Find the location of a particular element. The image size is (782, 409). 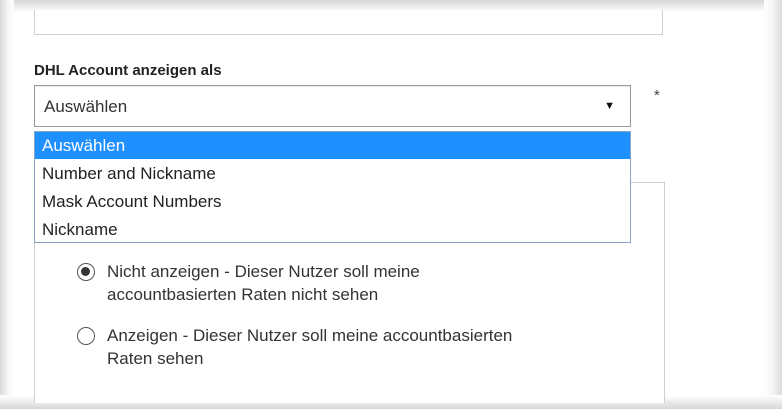

account-display-select: Auswählen ▼ is located at coordinates (332, 106).